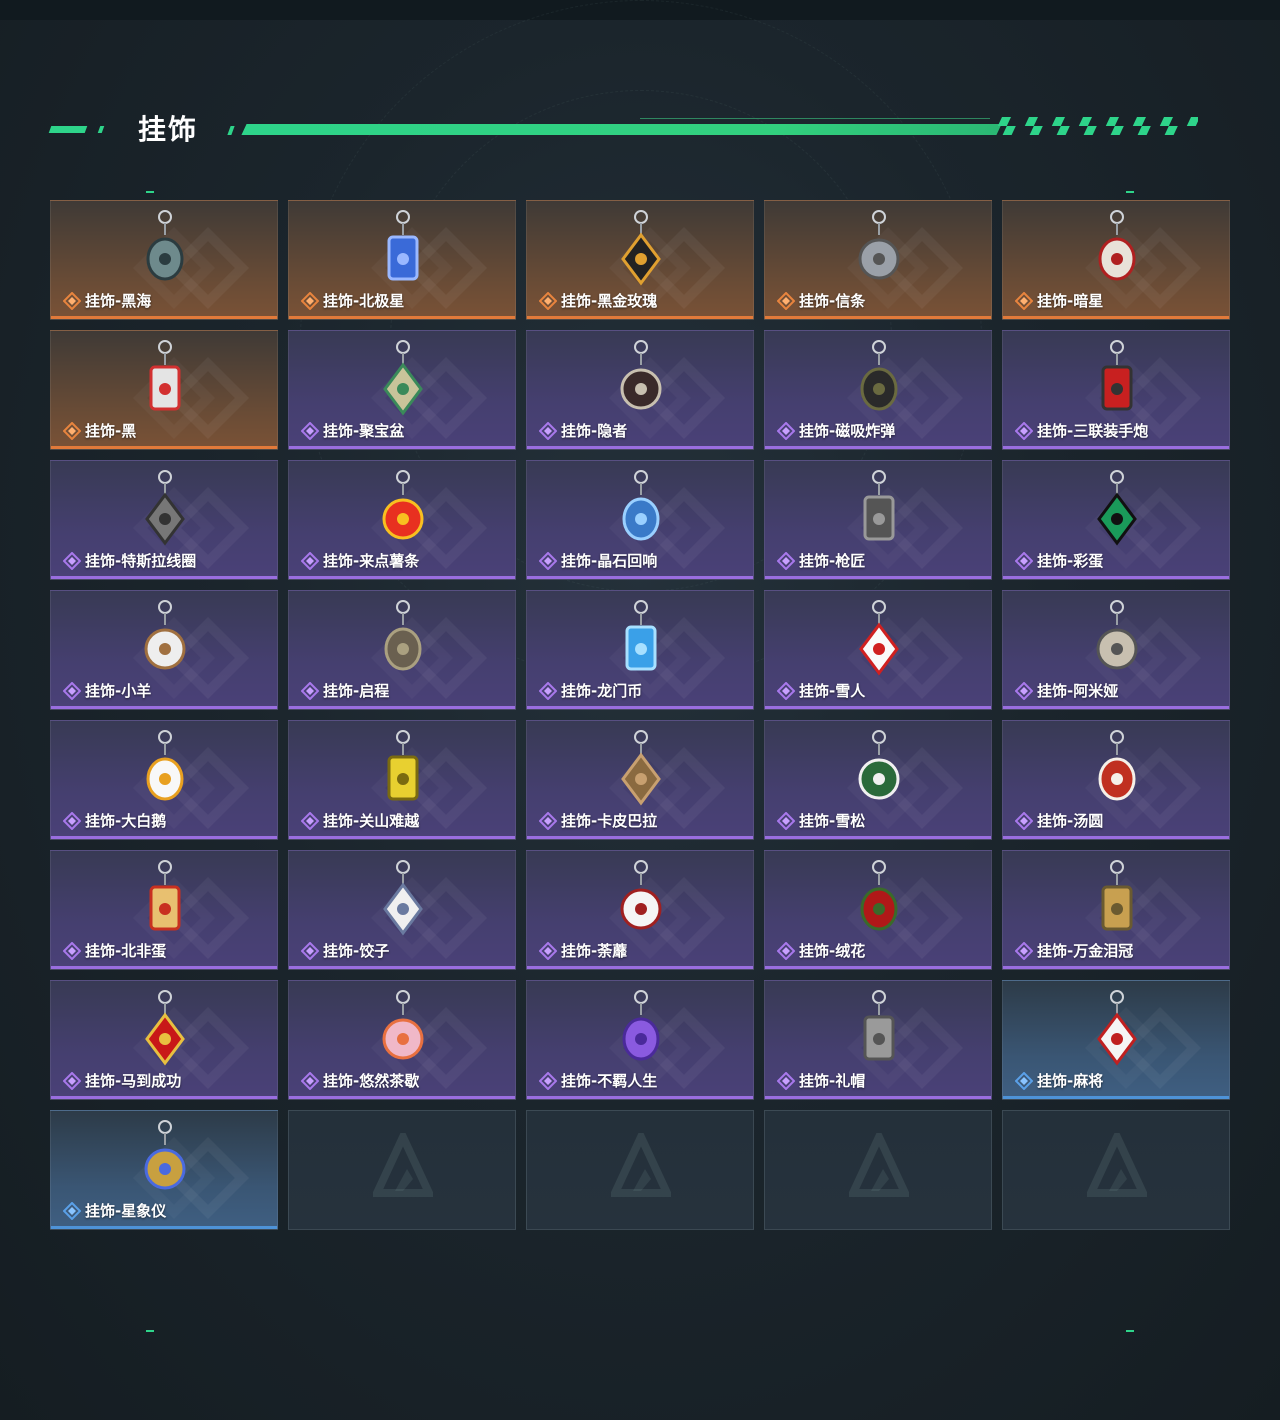  Describe the element at coordinates (402, 520) in the screenshot. I see `pendant-card: 挂饰-来点薯条` at that location.